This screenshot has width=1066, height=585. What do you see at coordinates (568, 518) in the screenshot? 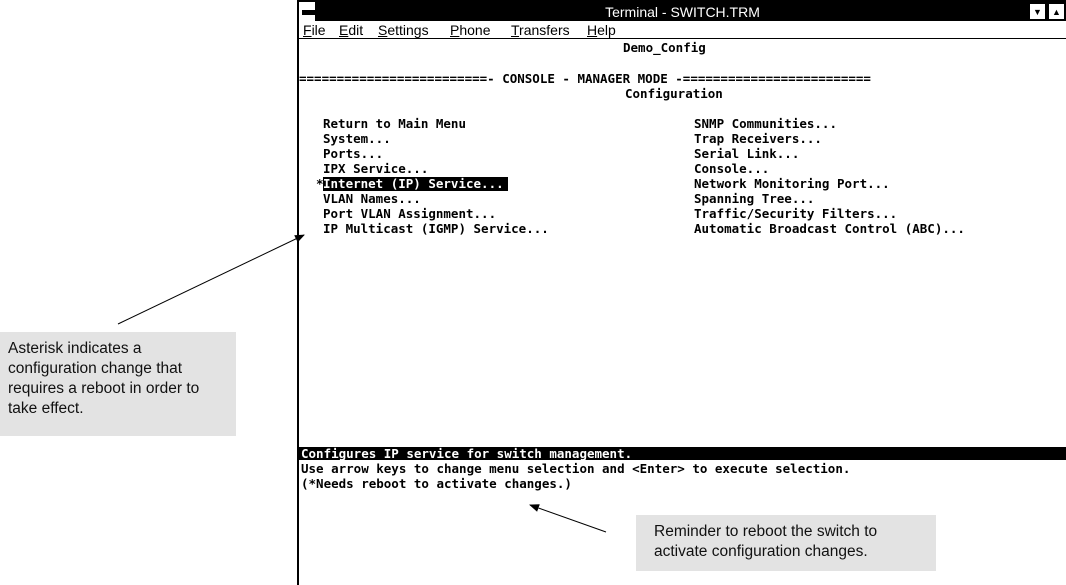
I see `reboot-arrow` at bounding box center [568, 518].